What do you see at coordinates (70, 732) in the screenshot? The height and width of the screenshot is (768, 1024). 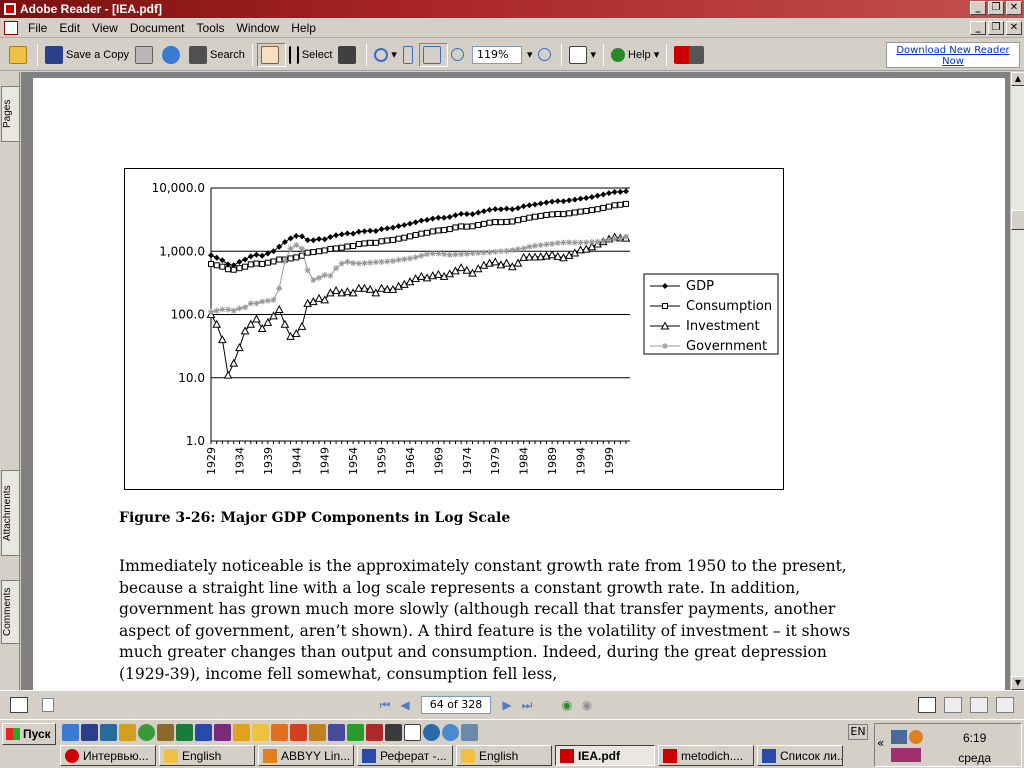 I see `ie-icon` at bounding box center [70, 732].